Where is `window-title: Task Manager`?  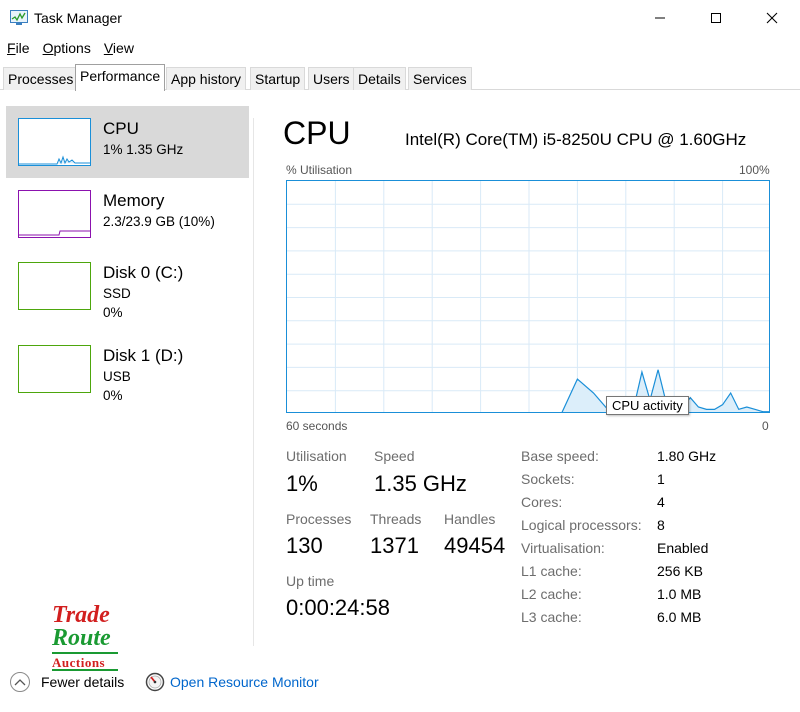
window-title: Task Manager is located at coordinates (78, 18).